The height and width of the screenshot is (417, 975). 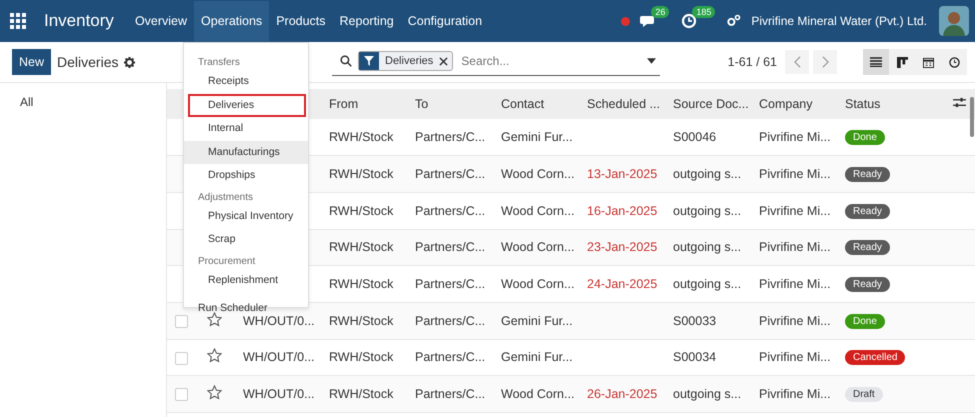 What do you see at coordinates (694, 321) in the screenshot?
I see `table-cell: S00033` at bounding box center [694, 321].